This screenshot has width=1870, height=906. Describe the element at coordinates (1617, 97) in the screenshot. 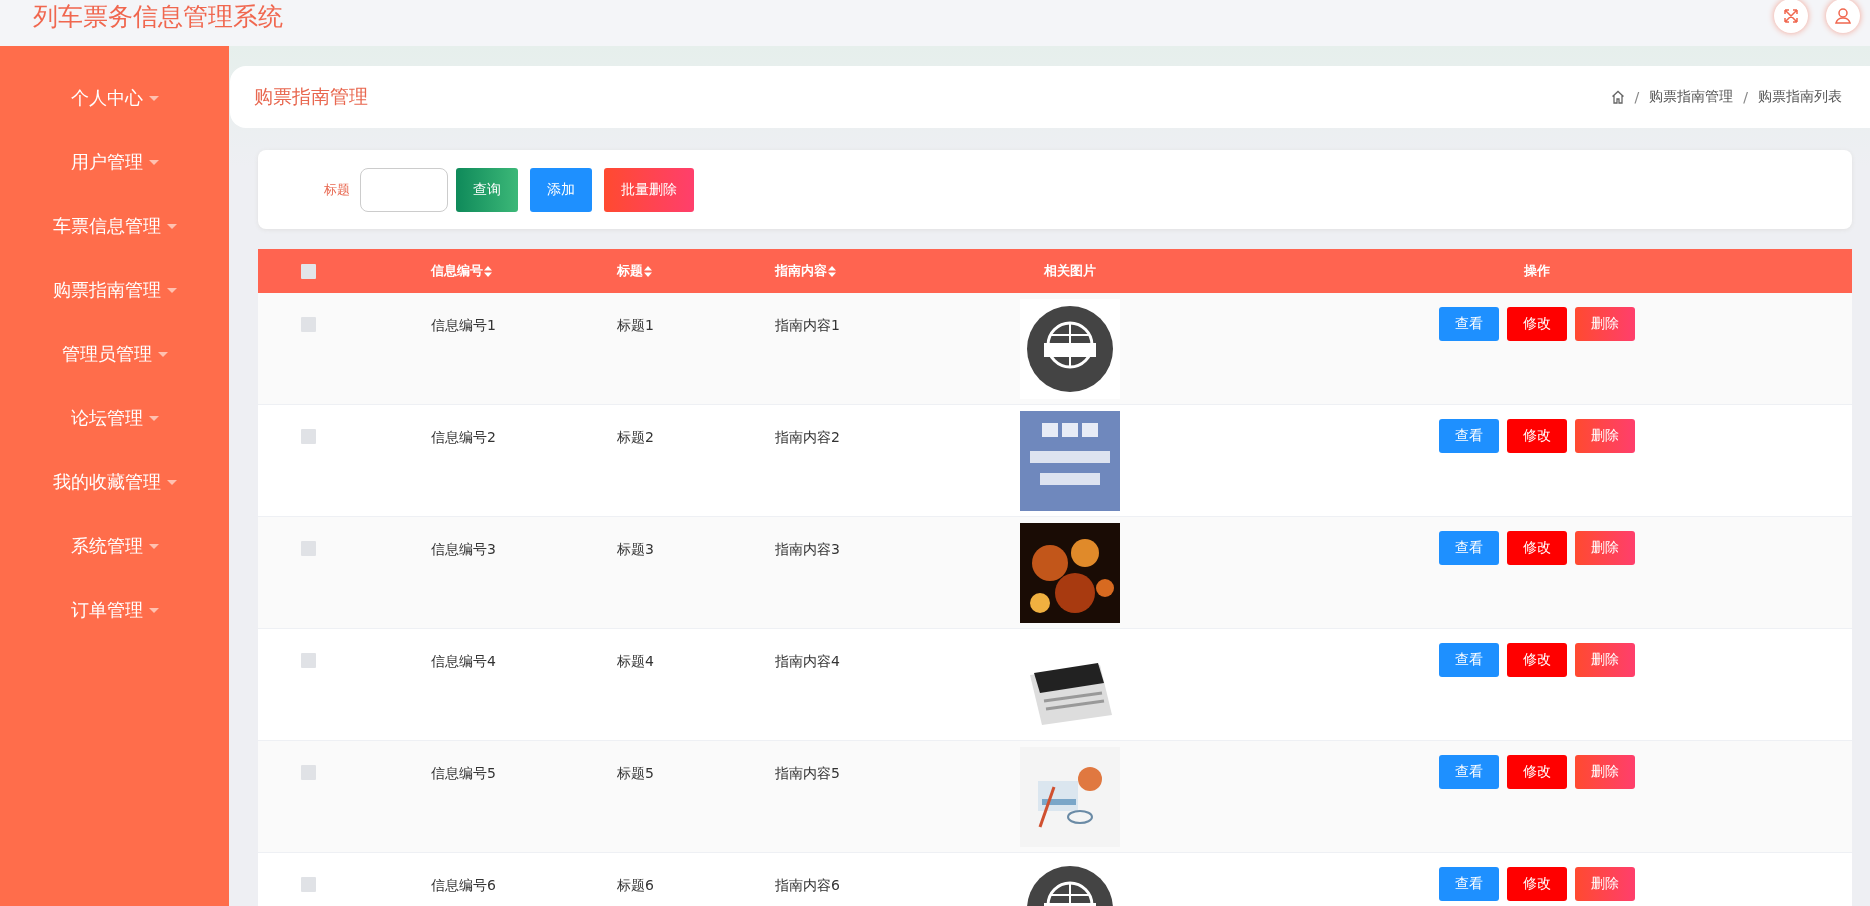

I see `home-icon` at that location.